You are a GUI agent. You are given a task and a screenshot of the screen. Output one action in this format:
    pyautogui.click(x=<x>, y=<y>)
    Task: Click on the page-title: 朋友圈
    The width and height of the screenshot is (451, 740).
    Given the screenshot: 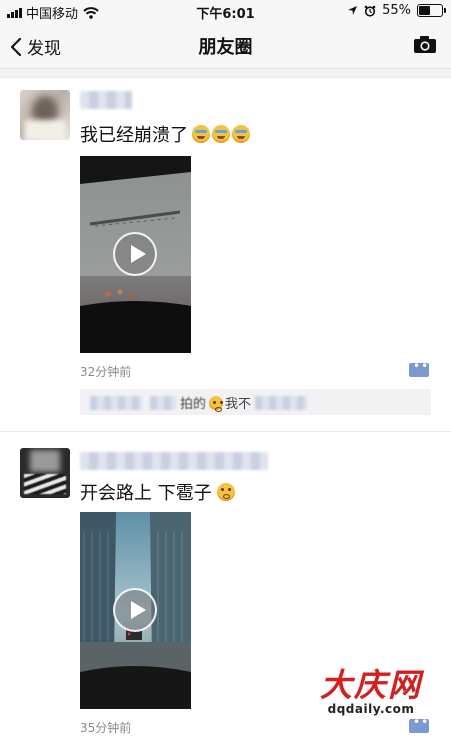 What is the action you would take?
    pyautogui.click(x=225, y=47)
    